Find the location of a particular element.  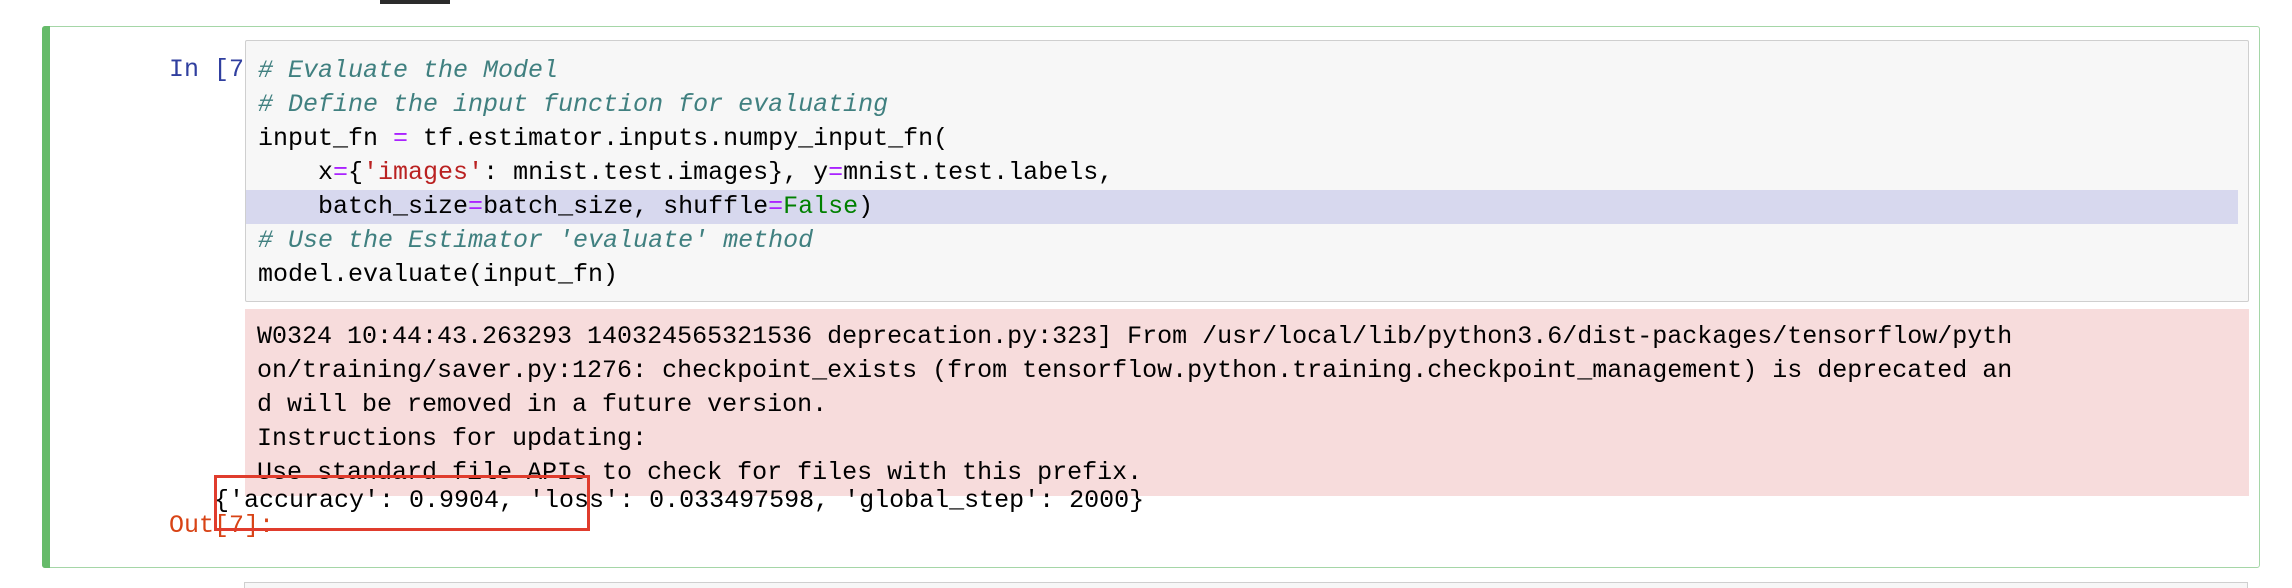

code-token: input_fn is located at coordinates (326, 138).